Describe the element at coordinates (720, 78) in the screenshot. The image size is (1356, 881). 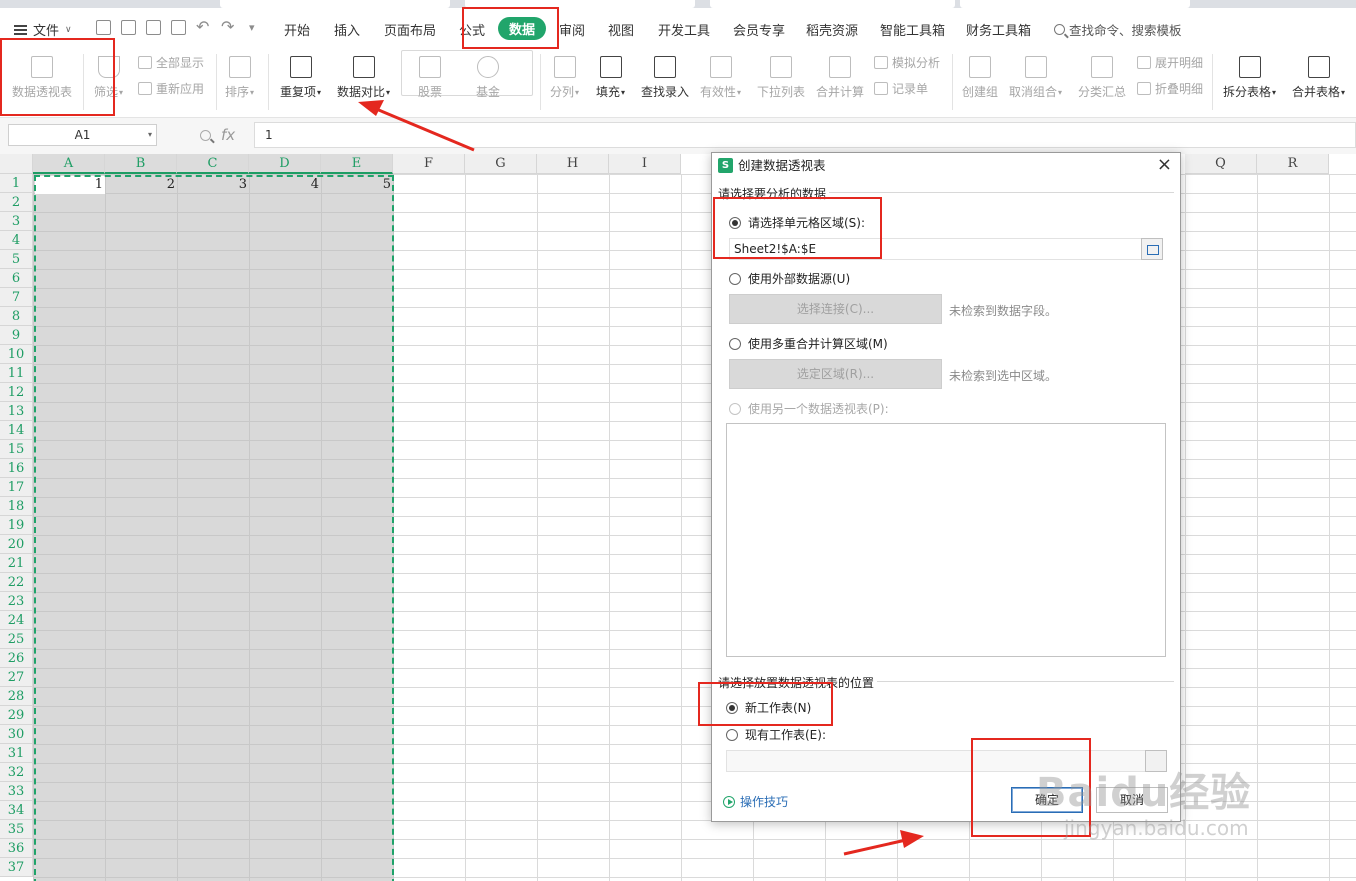
I see `validity-button: 有效性▾` at that location.